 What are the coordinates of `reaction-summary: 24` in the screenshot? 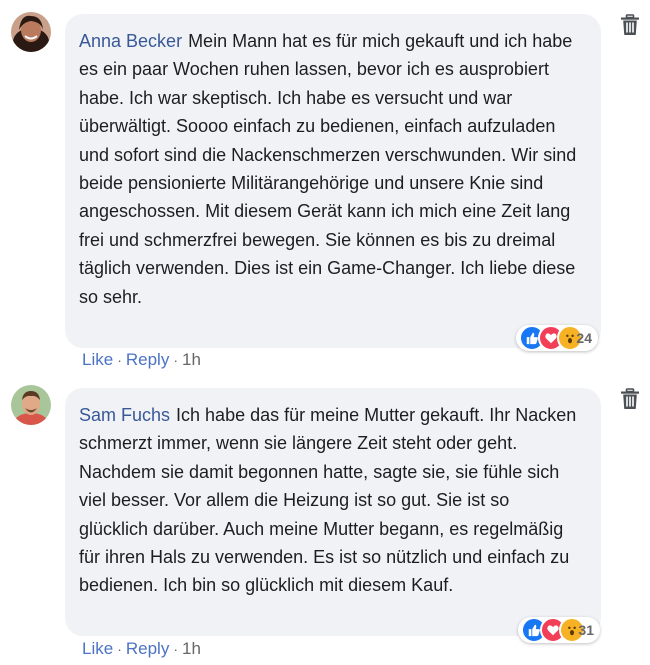 It's located at (557, 338).